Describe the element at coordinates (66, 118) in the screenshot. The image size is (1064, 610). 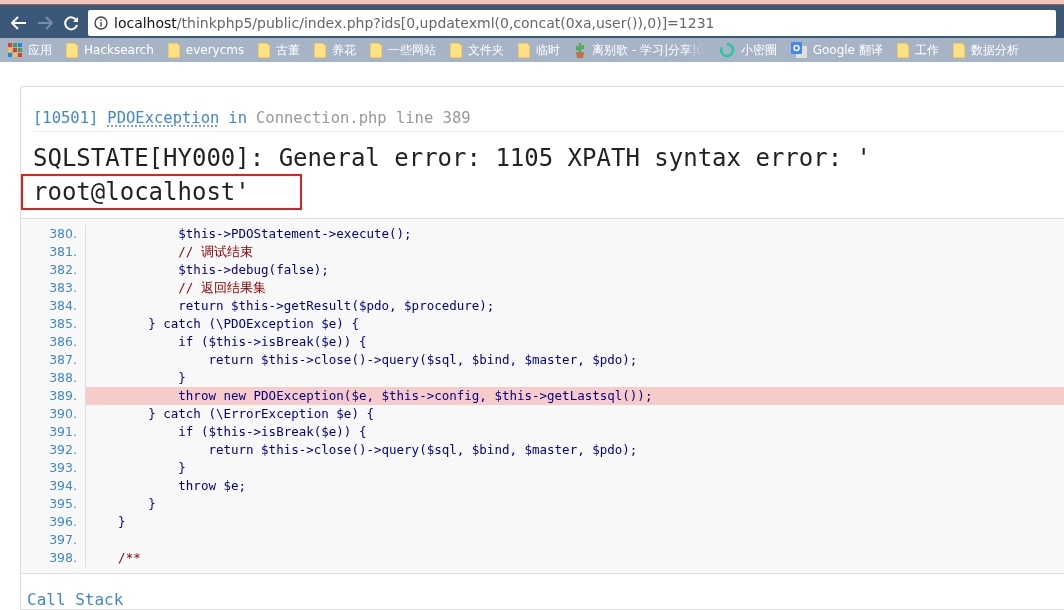
I see `error-code: [10501]` at that location.